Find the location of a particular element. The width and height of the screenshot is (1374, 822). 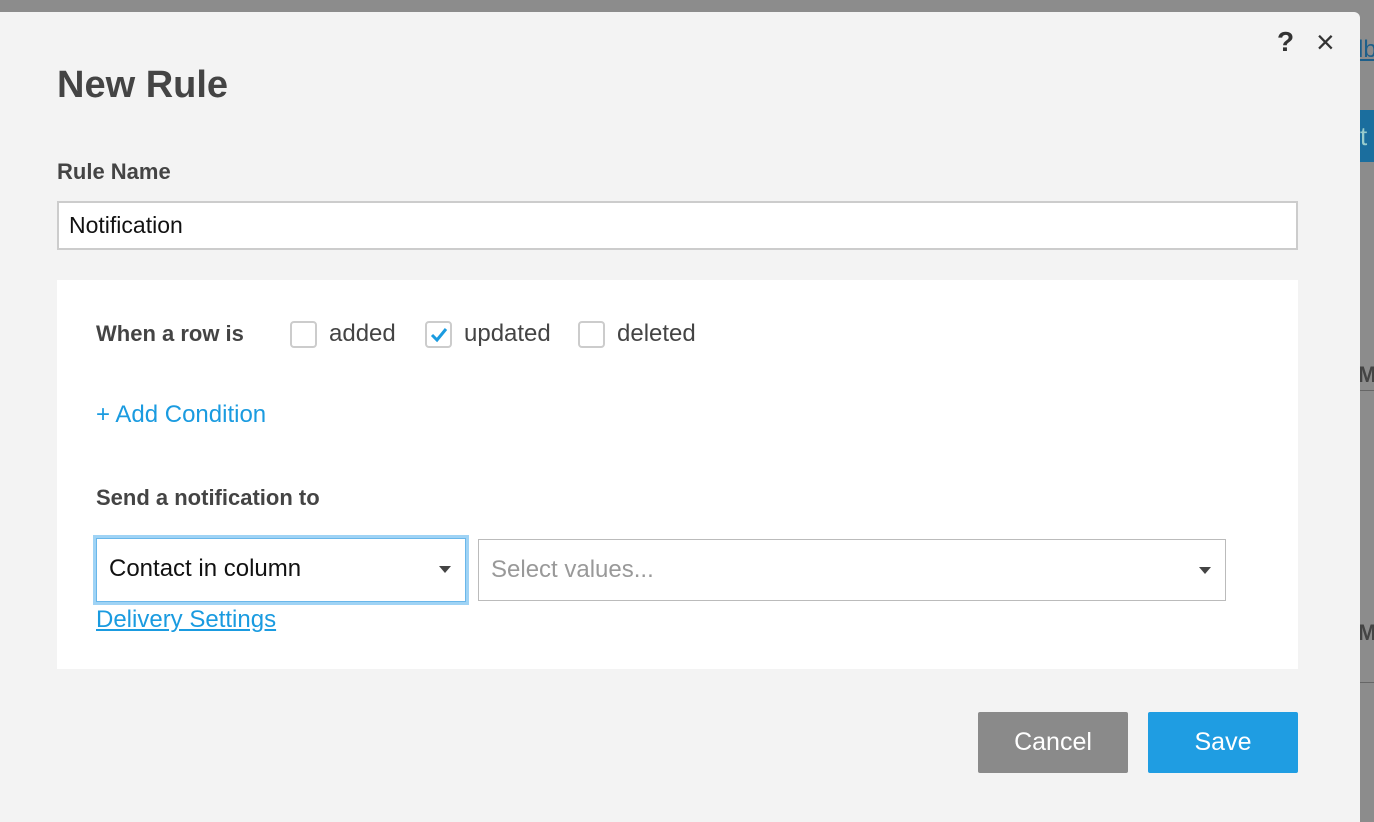

checkbox-label: updated is located at coordinates (507, 333).